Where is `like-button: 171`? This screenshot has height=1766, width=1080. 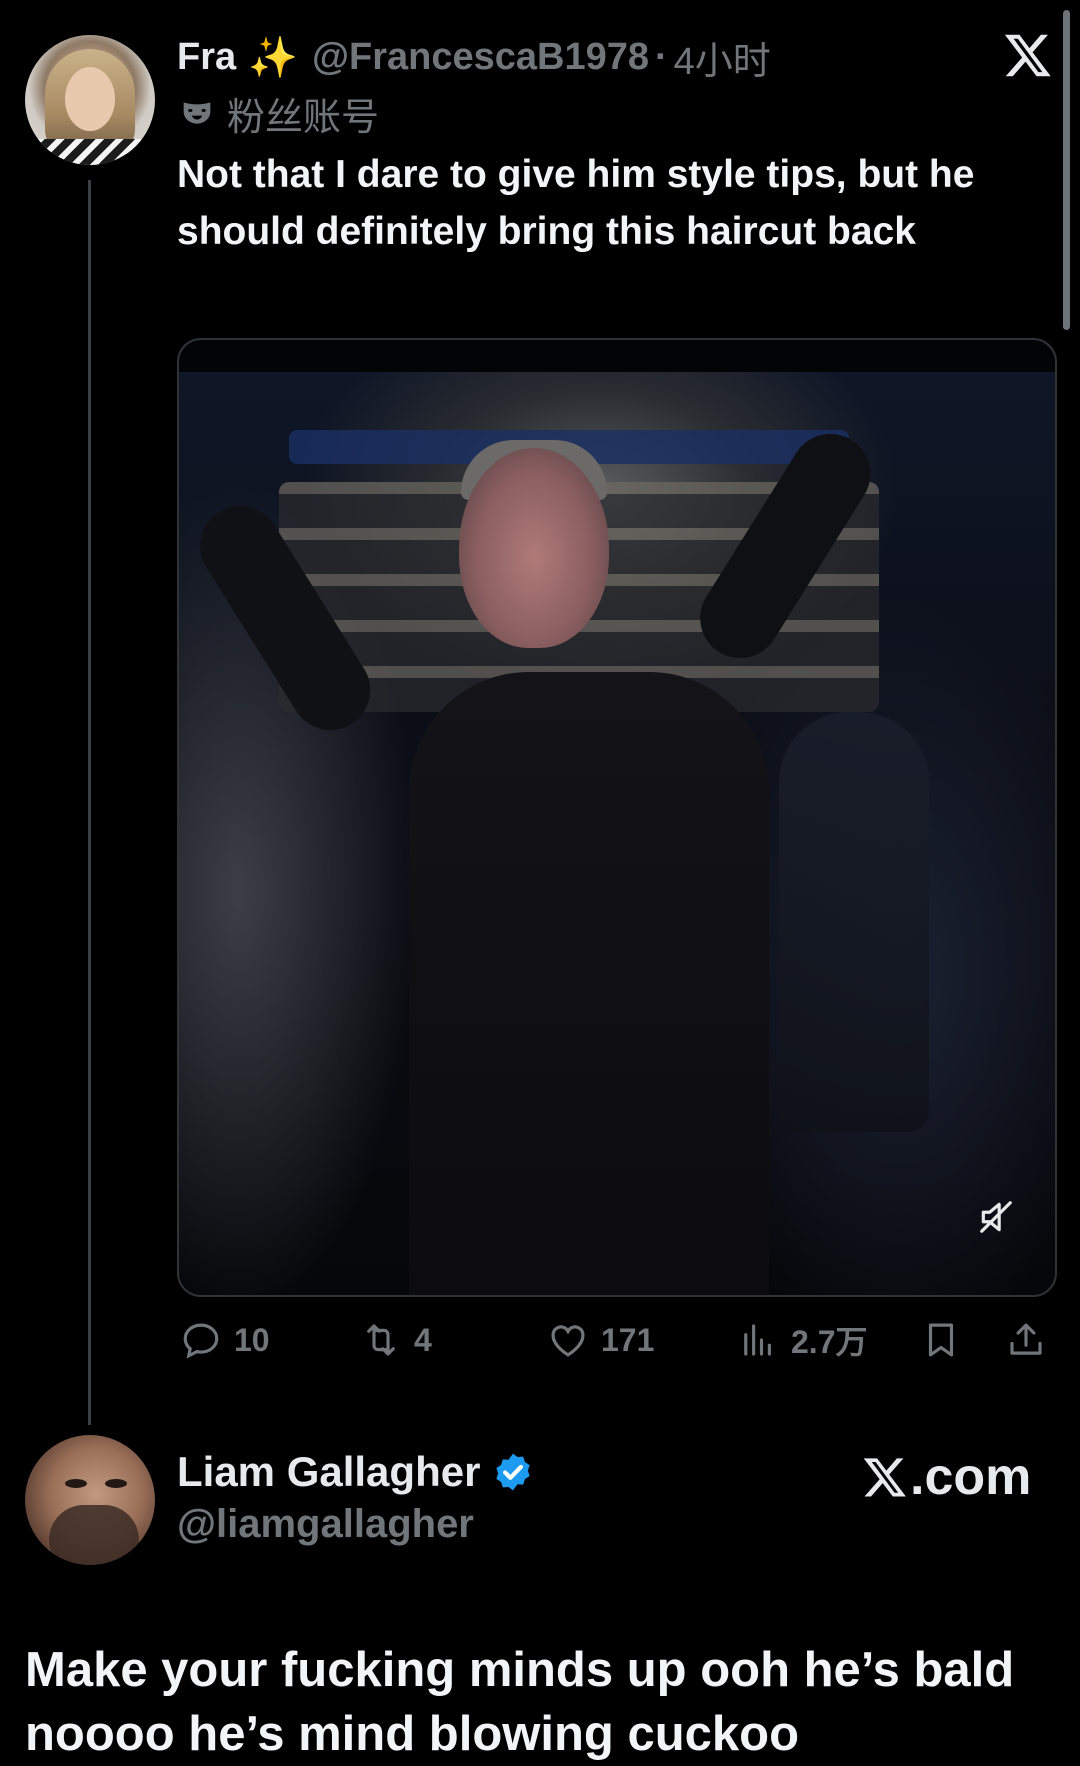
like-button: 171 is located at coordinates (600, 1340).